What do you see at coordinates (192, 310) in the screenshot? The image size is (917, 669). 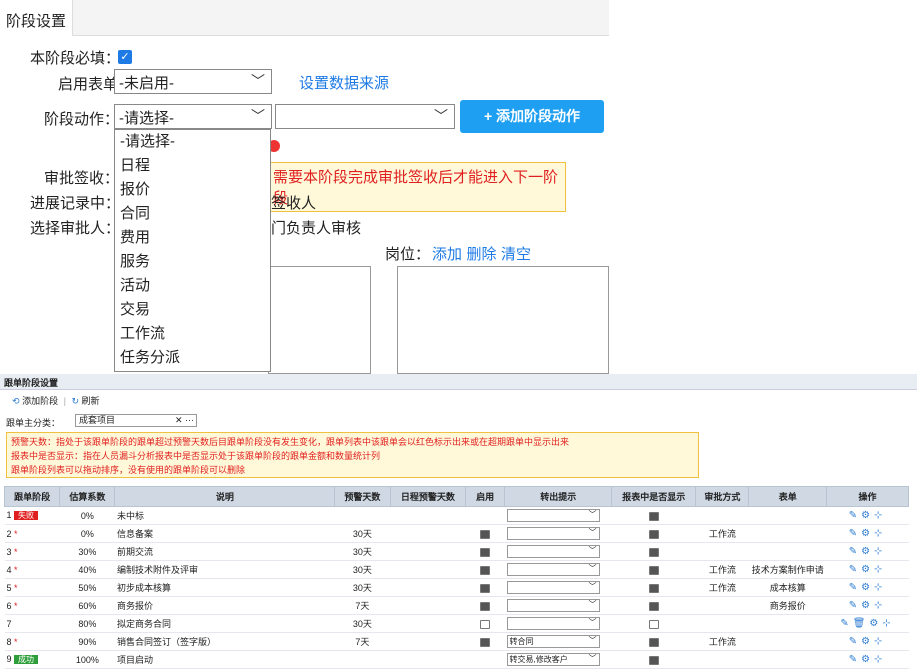 I see `dropdown-option: 交易` at bounding box center [192, 310].